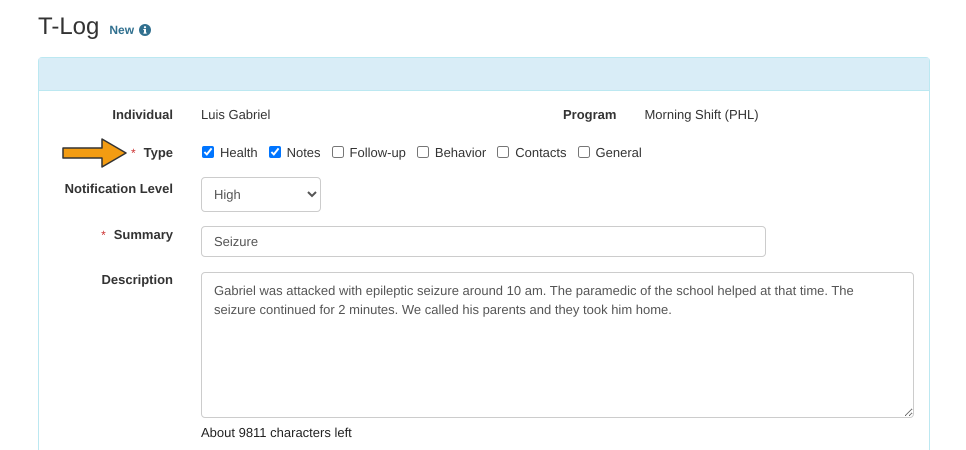 The width and height of the screenshot is (966, 450). What do you see at coordinates (137, 279) in the screenshot?
I see `field-label: Description` at bounding box center [137, 279].